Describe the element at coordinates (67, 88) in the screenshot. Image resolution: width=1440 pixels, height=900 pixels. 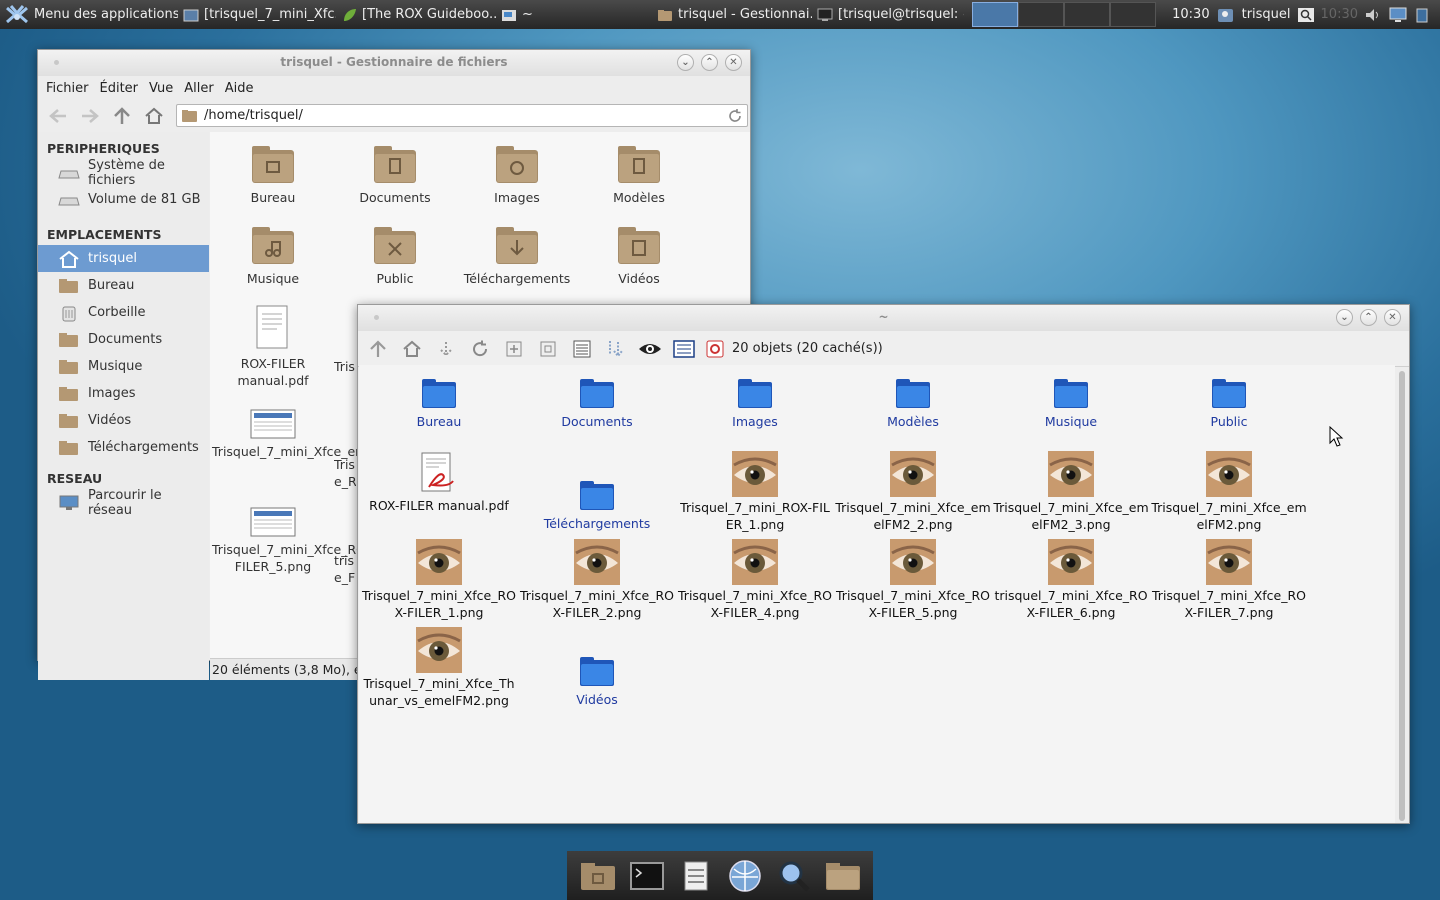
I see `menu-fichier: Fichier` at that location.